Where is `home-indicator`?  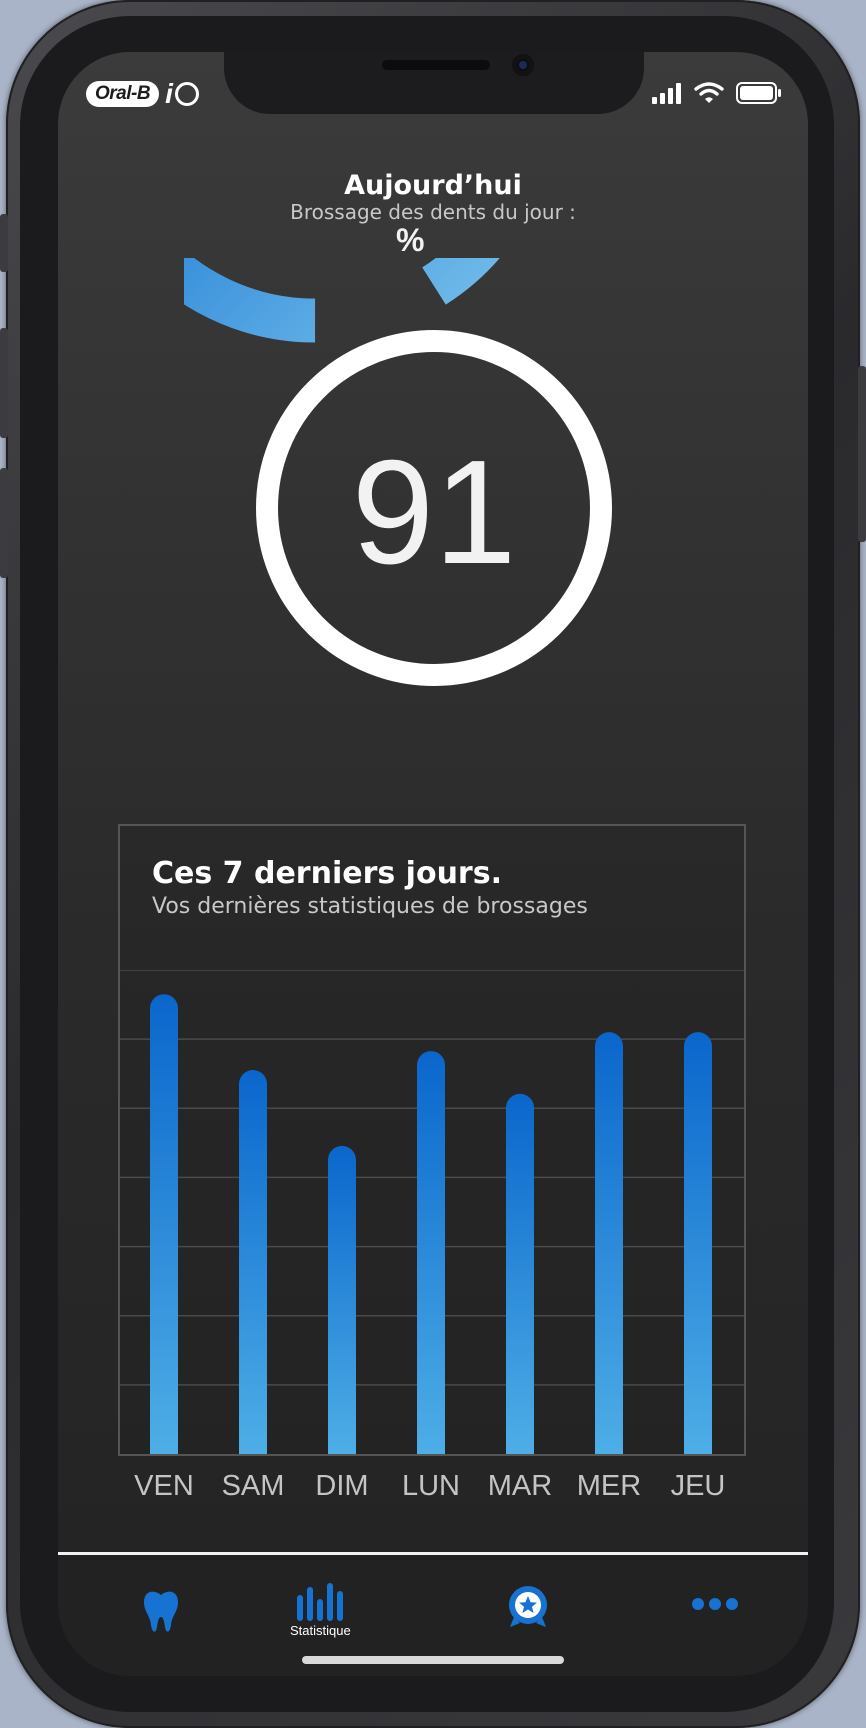 home-indicator is located at coordinates (433, 1660).